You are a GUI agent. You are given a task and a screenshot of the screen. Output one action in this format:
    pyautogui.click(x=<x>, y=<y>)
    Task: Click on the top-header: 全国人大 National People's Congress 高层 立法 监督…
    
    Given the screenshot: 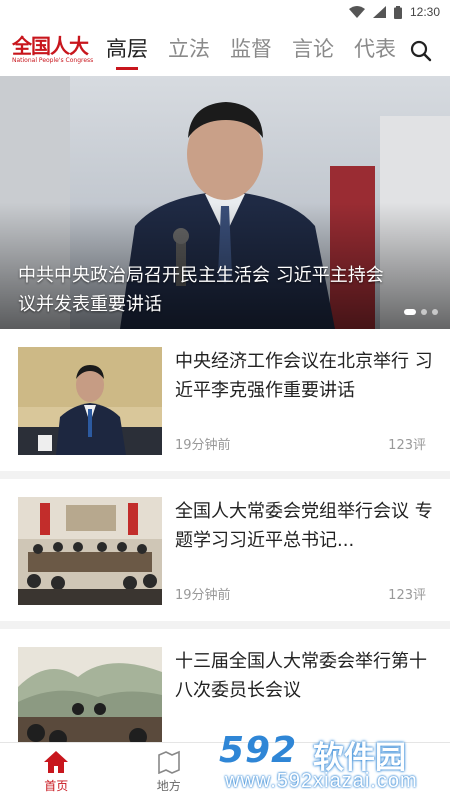 What is the action you would take?
    pyautogui.click(x=225, y=50)
    